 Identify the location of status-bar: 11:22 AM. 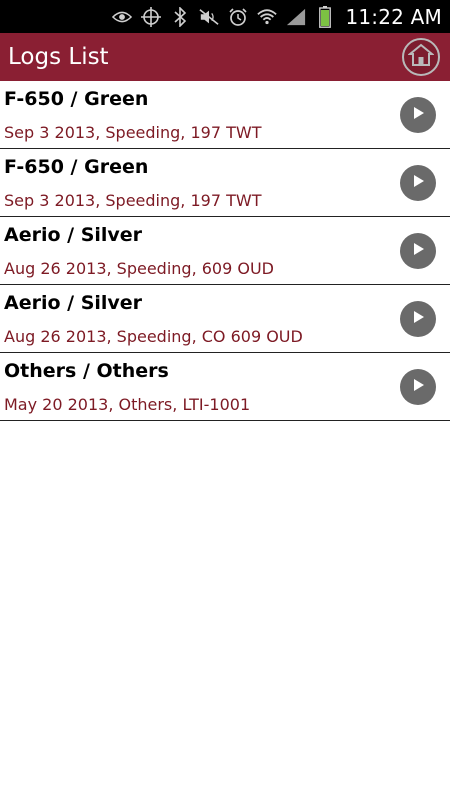
(225, 16).